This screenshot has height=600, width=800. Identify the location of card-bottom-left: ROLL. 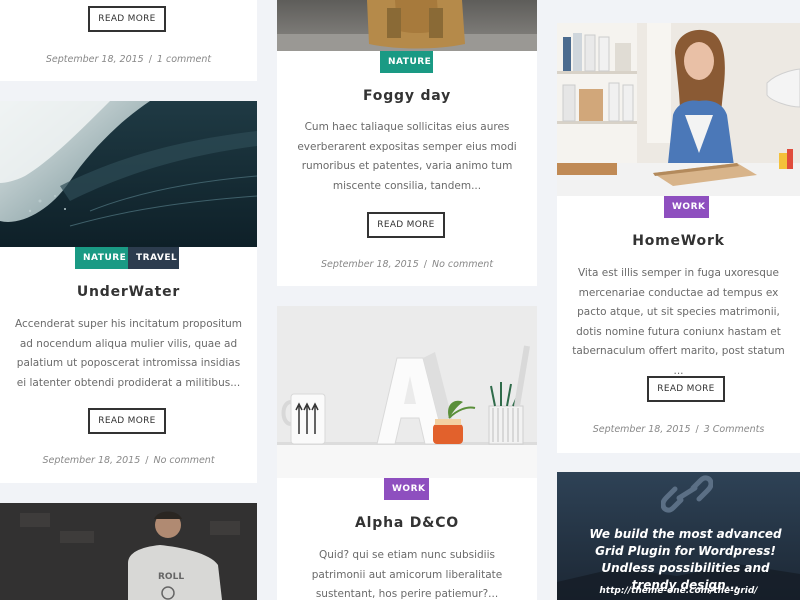
(128, 551).